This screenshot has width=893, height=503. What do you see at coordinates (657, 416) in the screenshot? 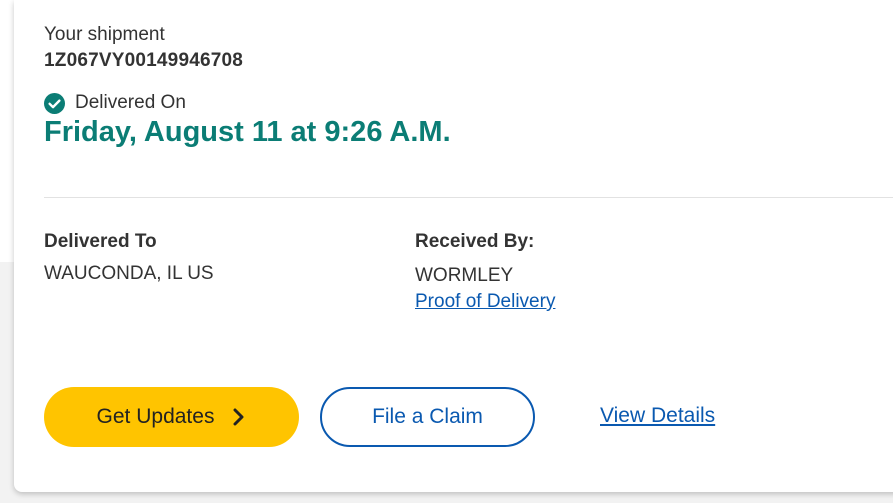
I see `view-details-link: View Details` at bounding box center [657, 416].